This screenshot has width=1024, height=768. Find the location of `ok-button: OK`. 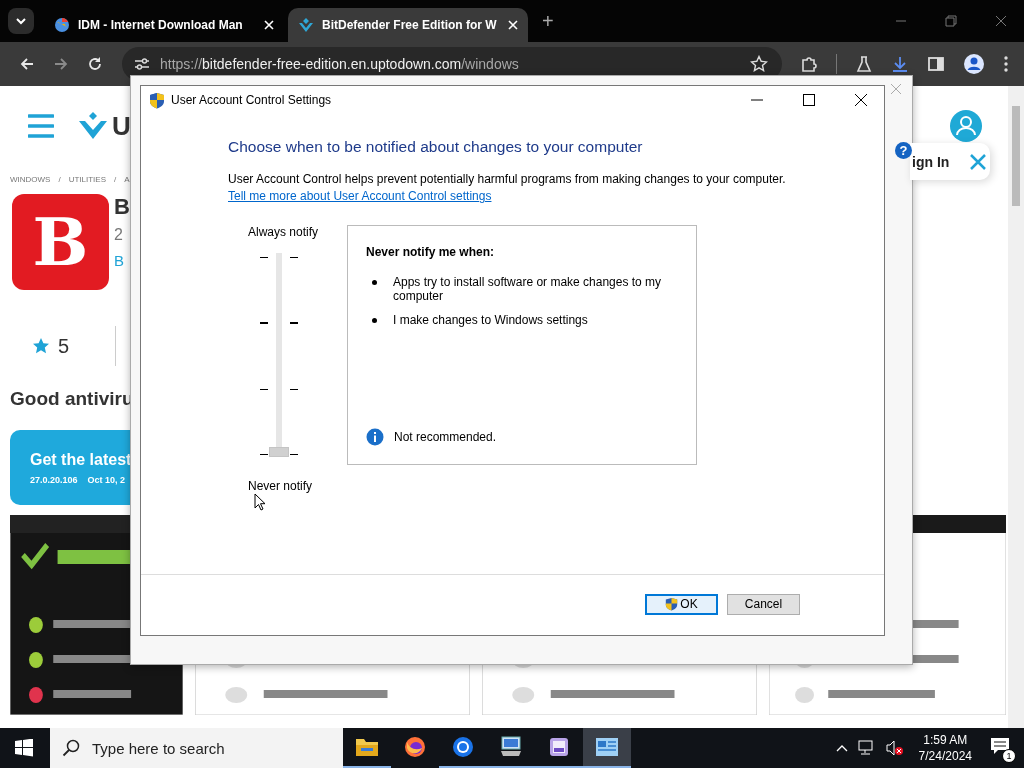

ok-button: OK is located at coordinates (681, 604).